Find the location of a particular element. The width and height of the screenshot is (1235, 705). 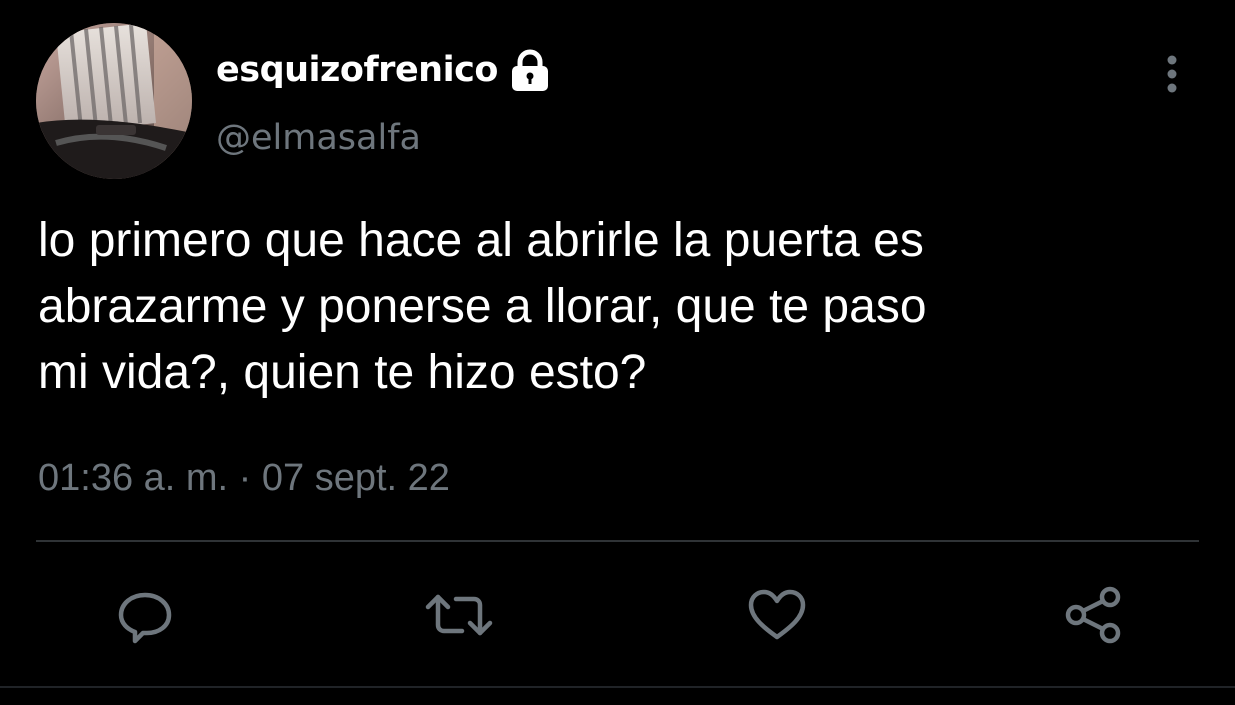

divider is located at coordinates (617, 541).